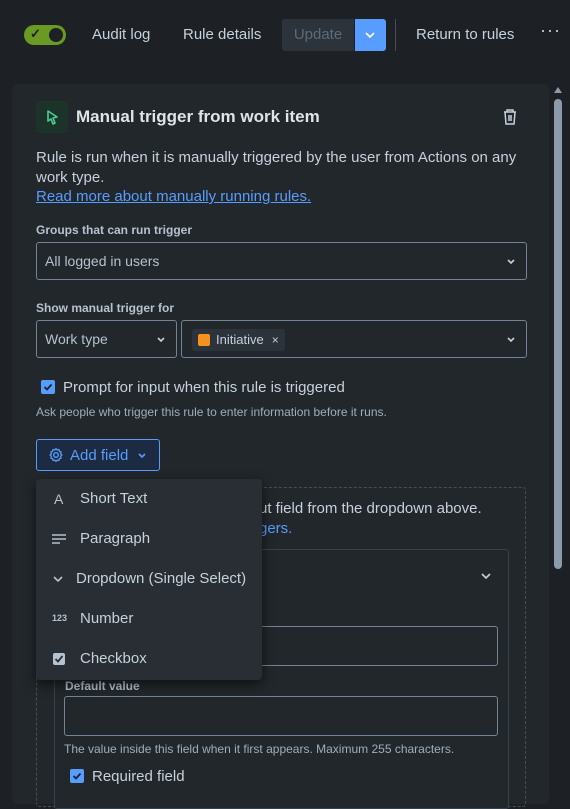  Describe the element at coordinates (395, 35) in the screenshot. I see `toolbar-divider` at that location.